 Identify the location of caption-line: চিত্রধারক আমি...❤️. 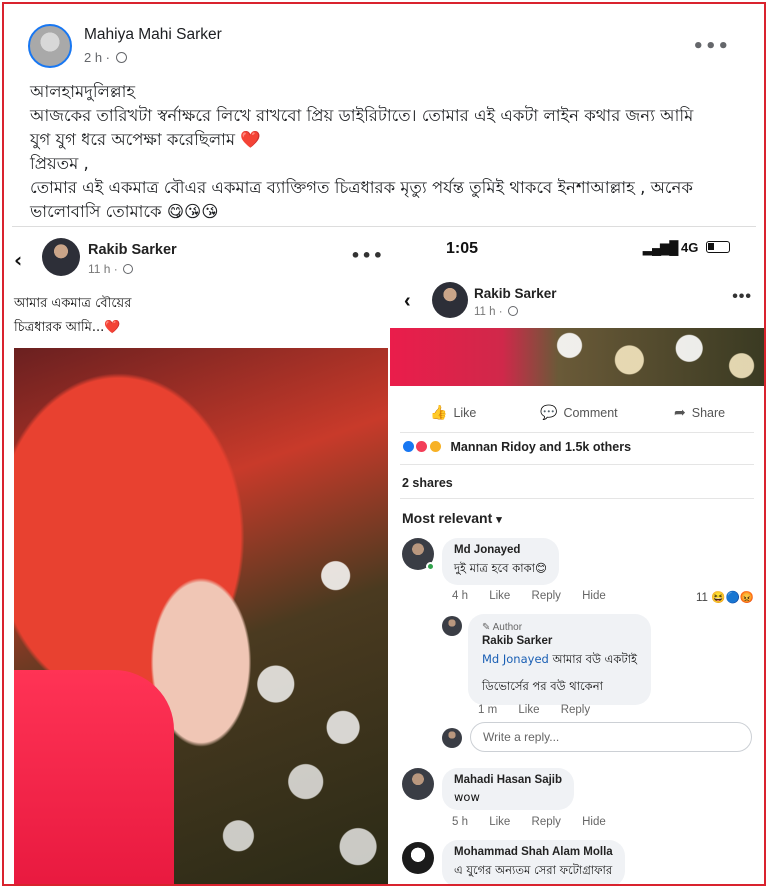
(67, 327).